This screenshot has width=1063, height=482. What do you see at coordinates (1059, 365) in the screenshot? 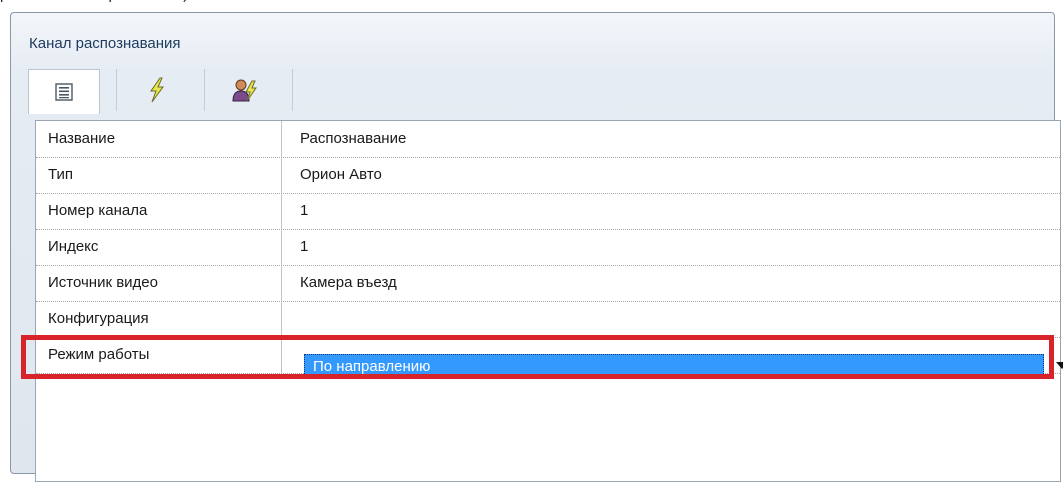
I see `chevron-down-icon` at bounding box center [1059, 365].